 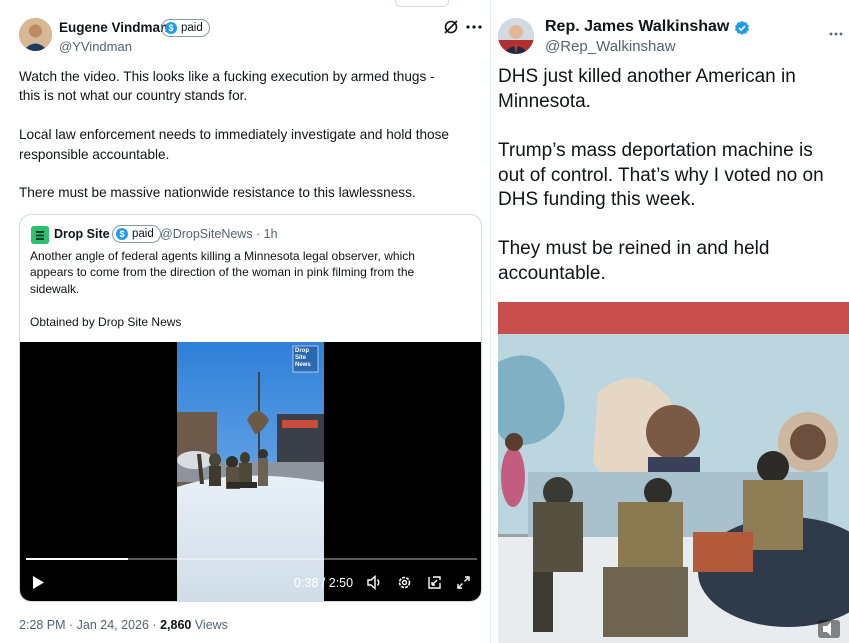 What do you see at coordinates (77, 559) in the screenshot?
I see `video-progress-fill` at bounding box center [77, 559].